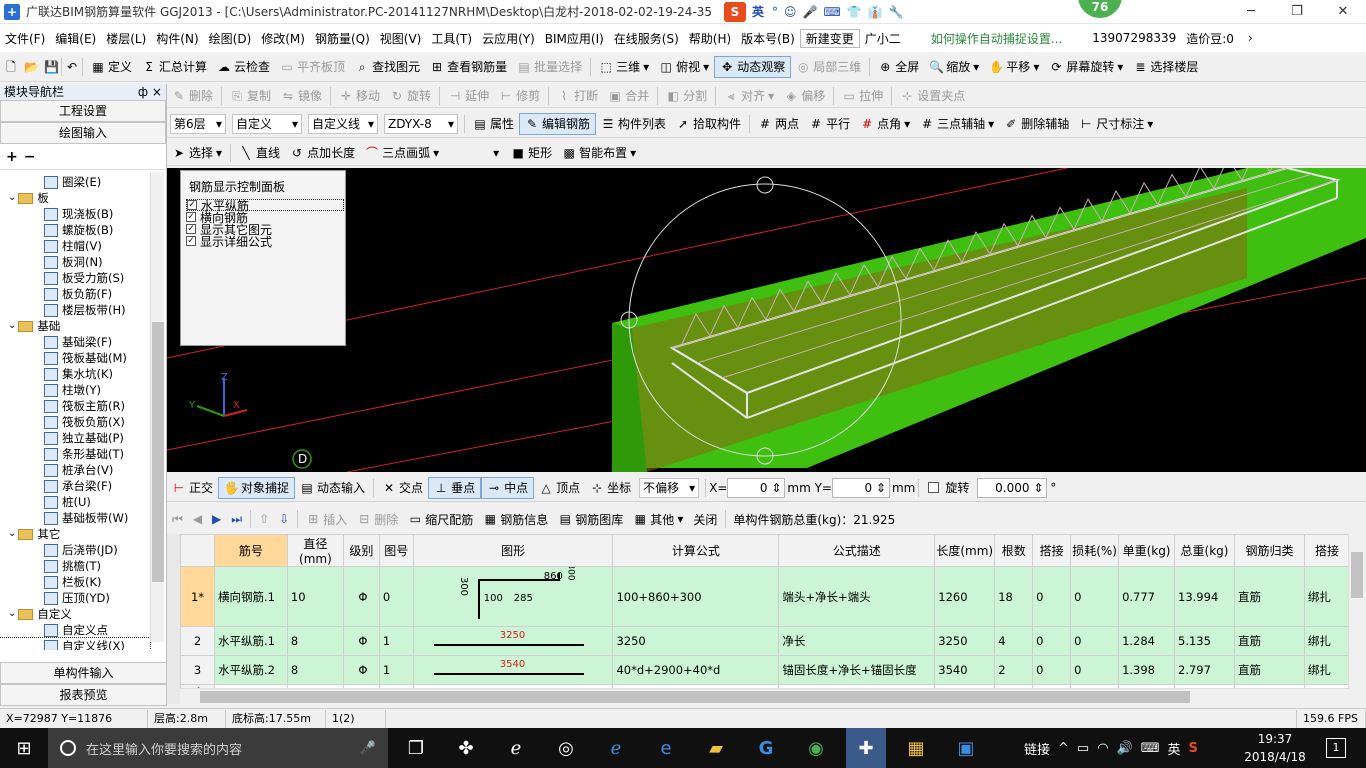  What do you see at coordinates (1147, 641) in the screenshot?
I see `cell-unit-weight: 1.284` at bounding box center [1147, 641].